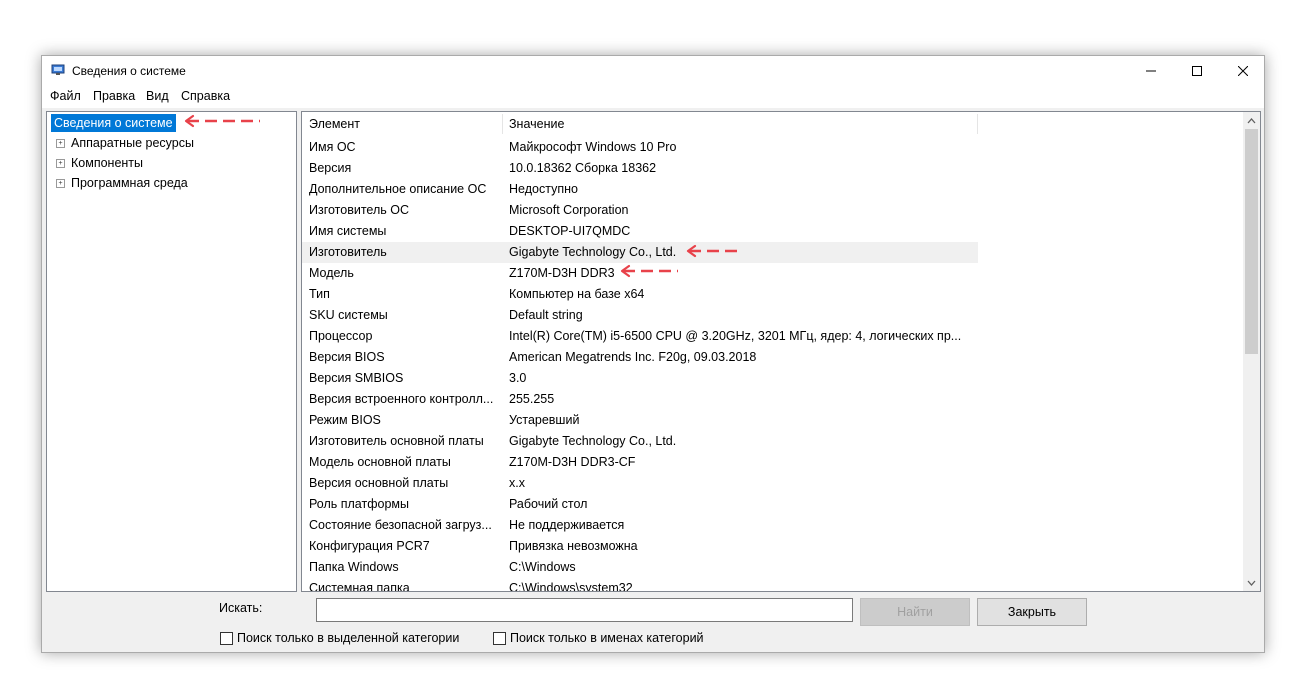 The height and width of the screenshot is (699, 1315). Describe the element at coordinates (345, 420) in the screenshot. I see `element-cell: Режим BIOS` at that location.